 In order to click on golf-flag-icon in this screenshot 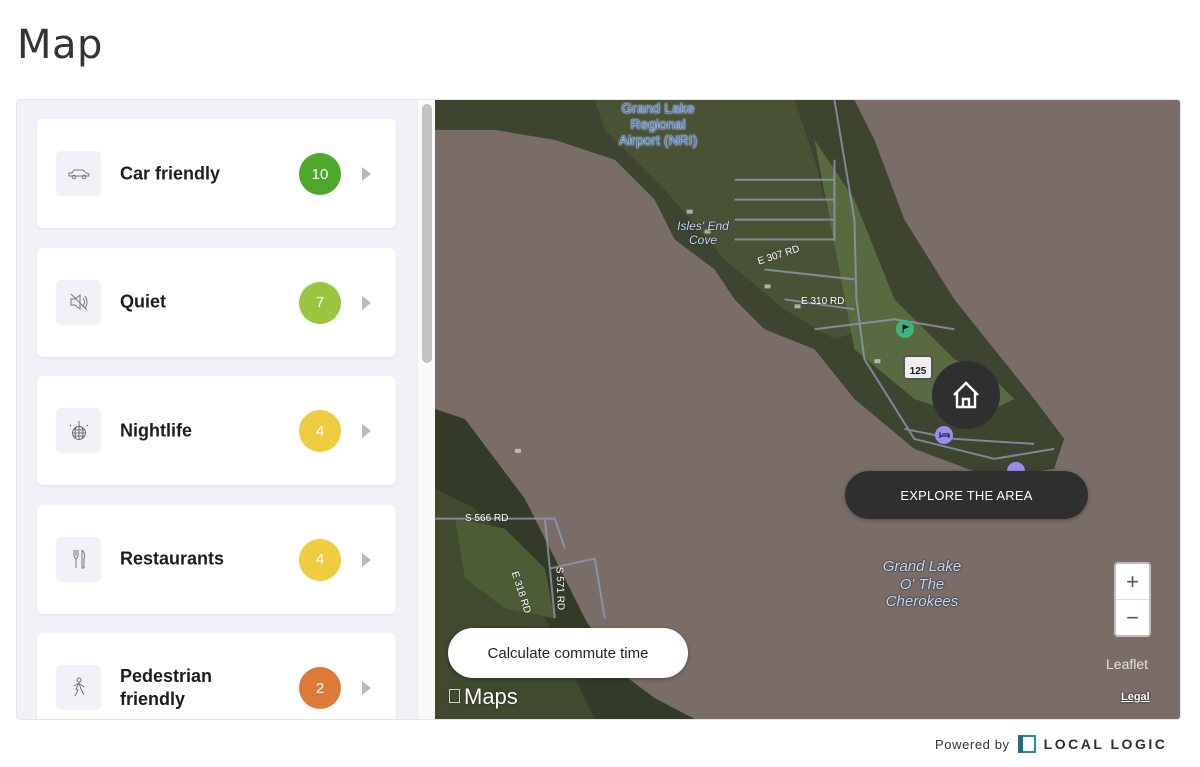, I will do `click(906, 328)`.